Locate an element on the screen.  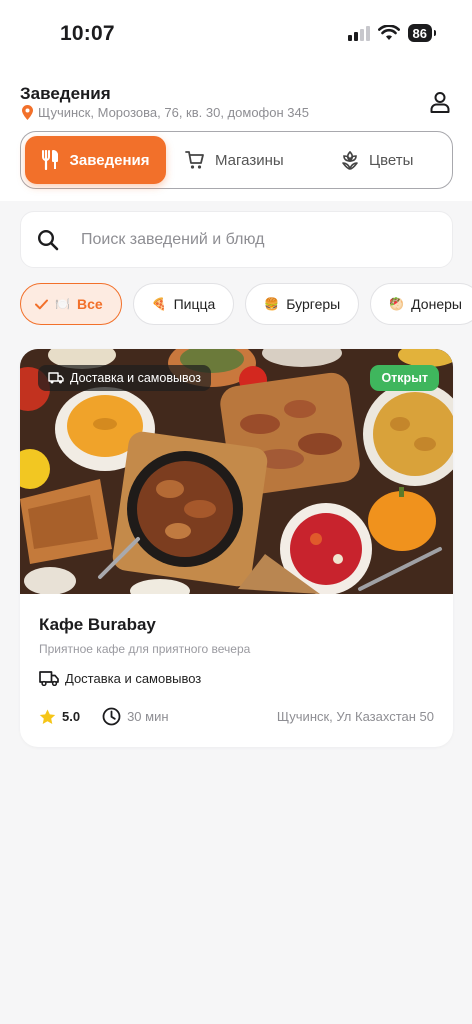
profile-button is located at coordinates (440, 102).